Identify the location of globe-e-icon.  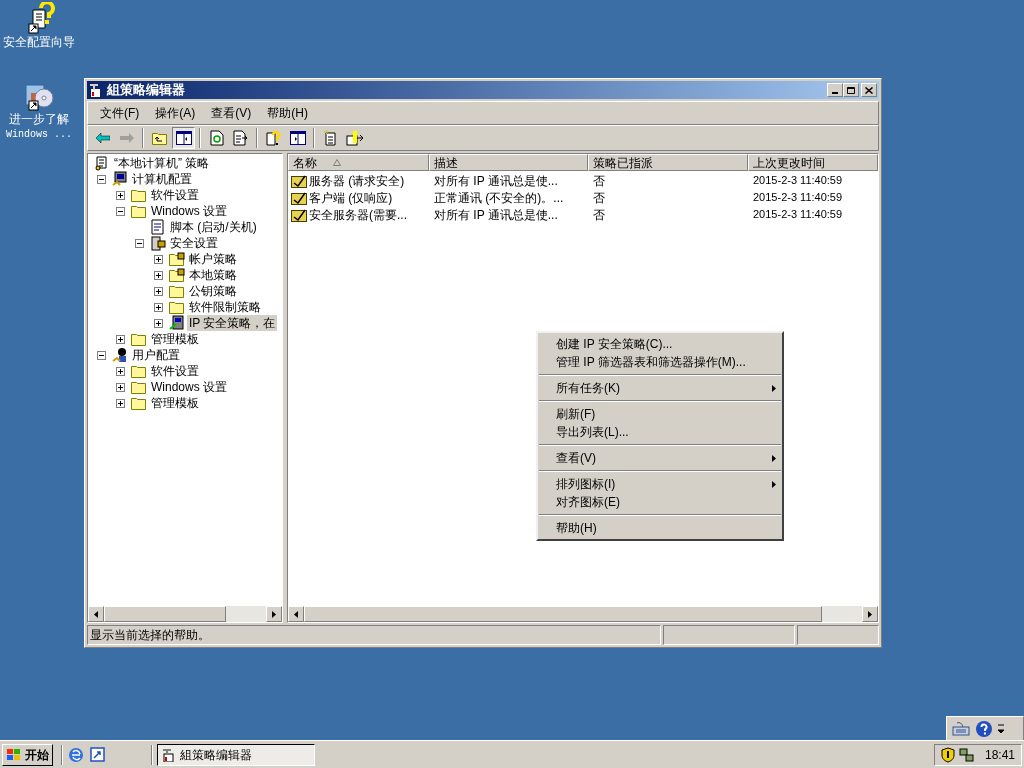
(76, 754).